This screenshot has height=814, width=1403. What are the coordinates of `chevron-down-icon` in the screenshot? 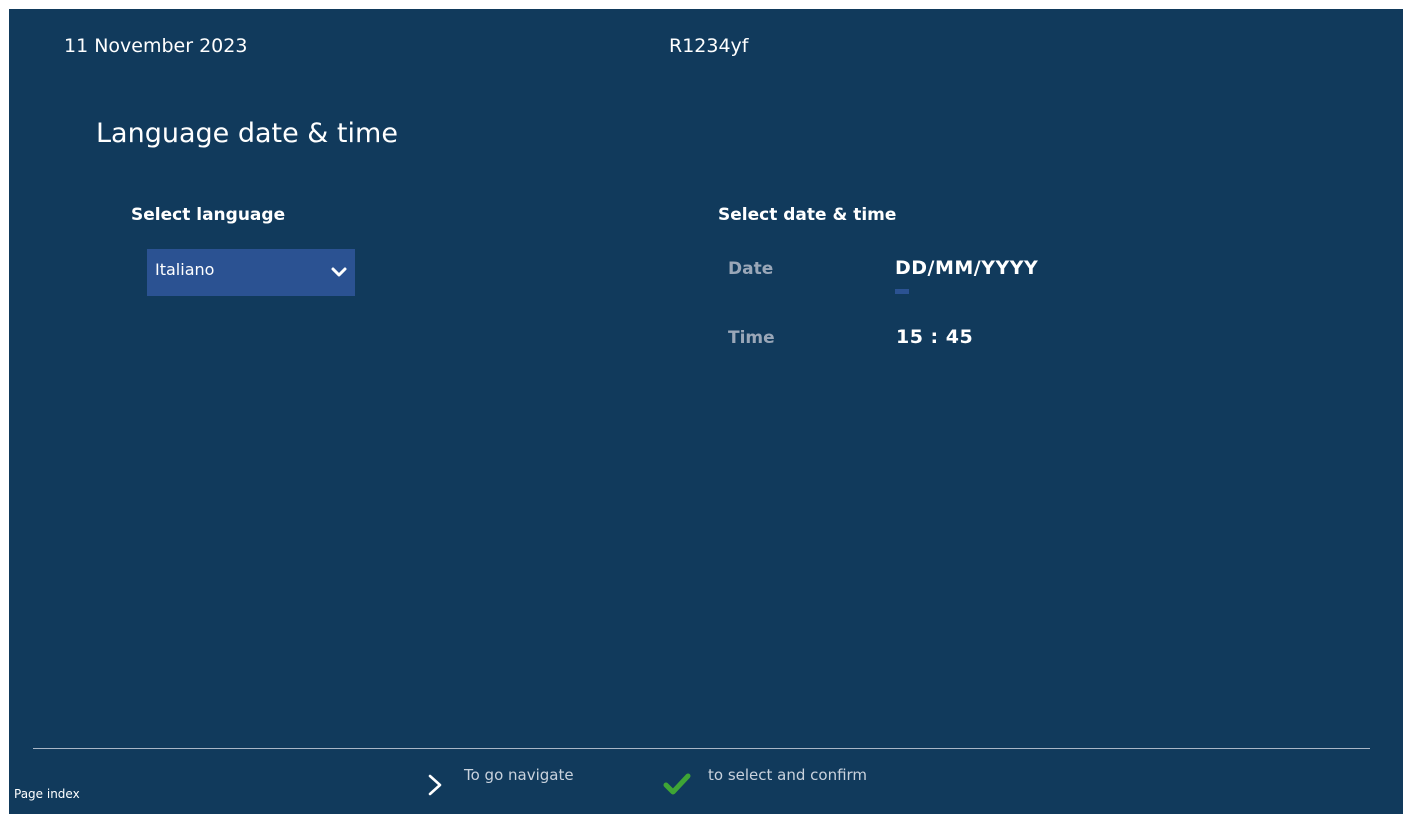 It's located at (339, 272).